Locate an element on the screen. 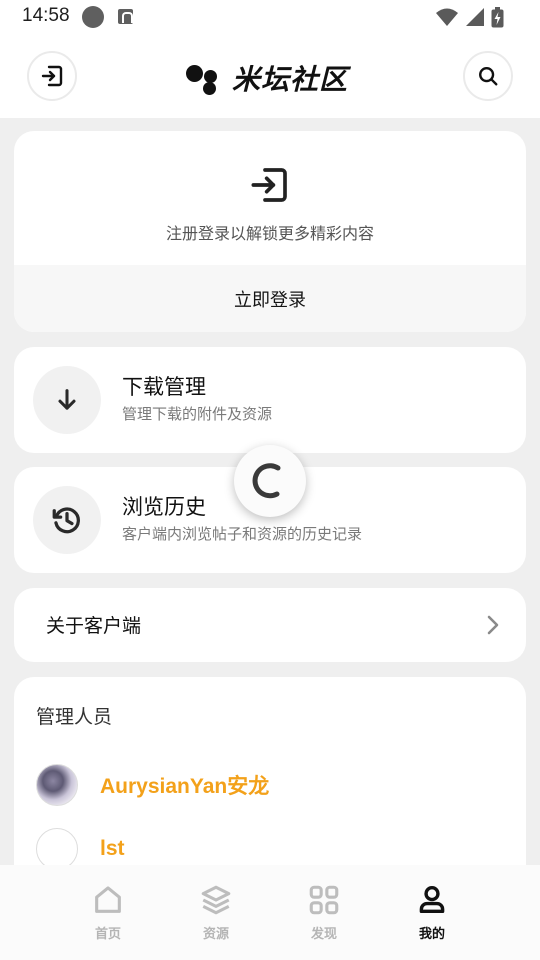 Image resolution: width=540 pixels, height=960 pixels. chevron-right-icon is located at coordinates (493, 625).